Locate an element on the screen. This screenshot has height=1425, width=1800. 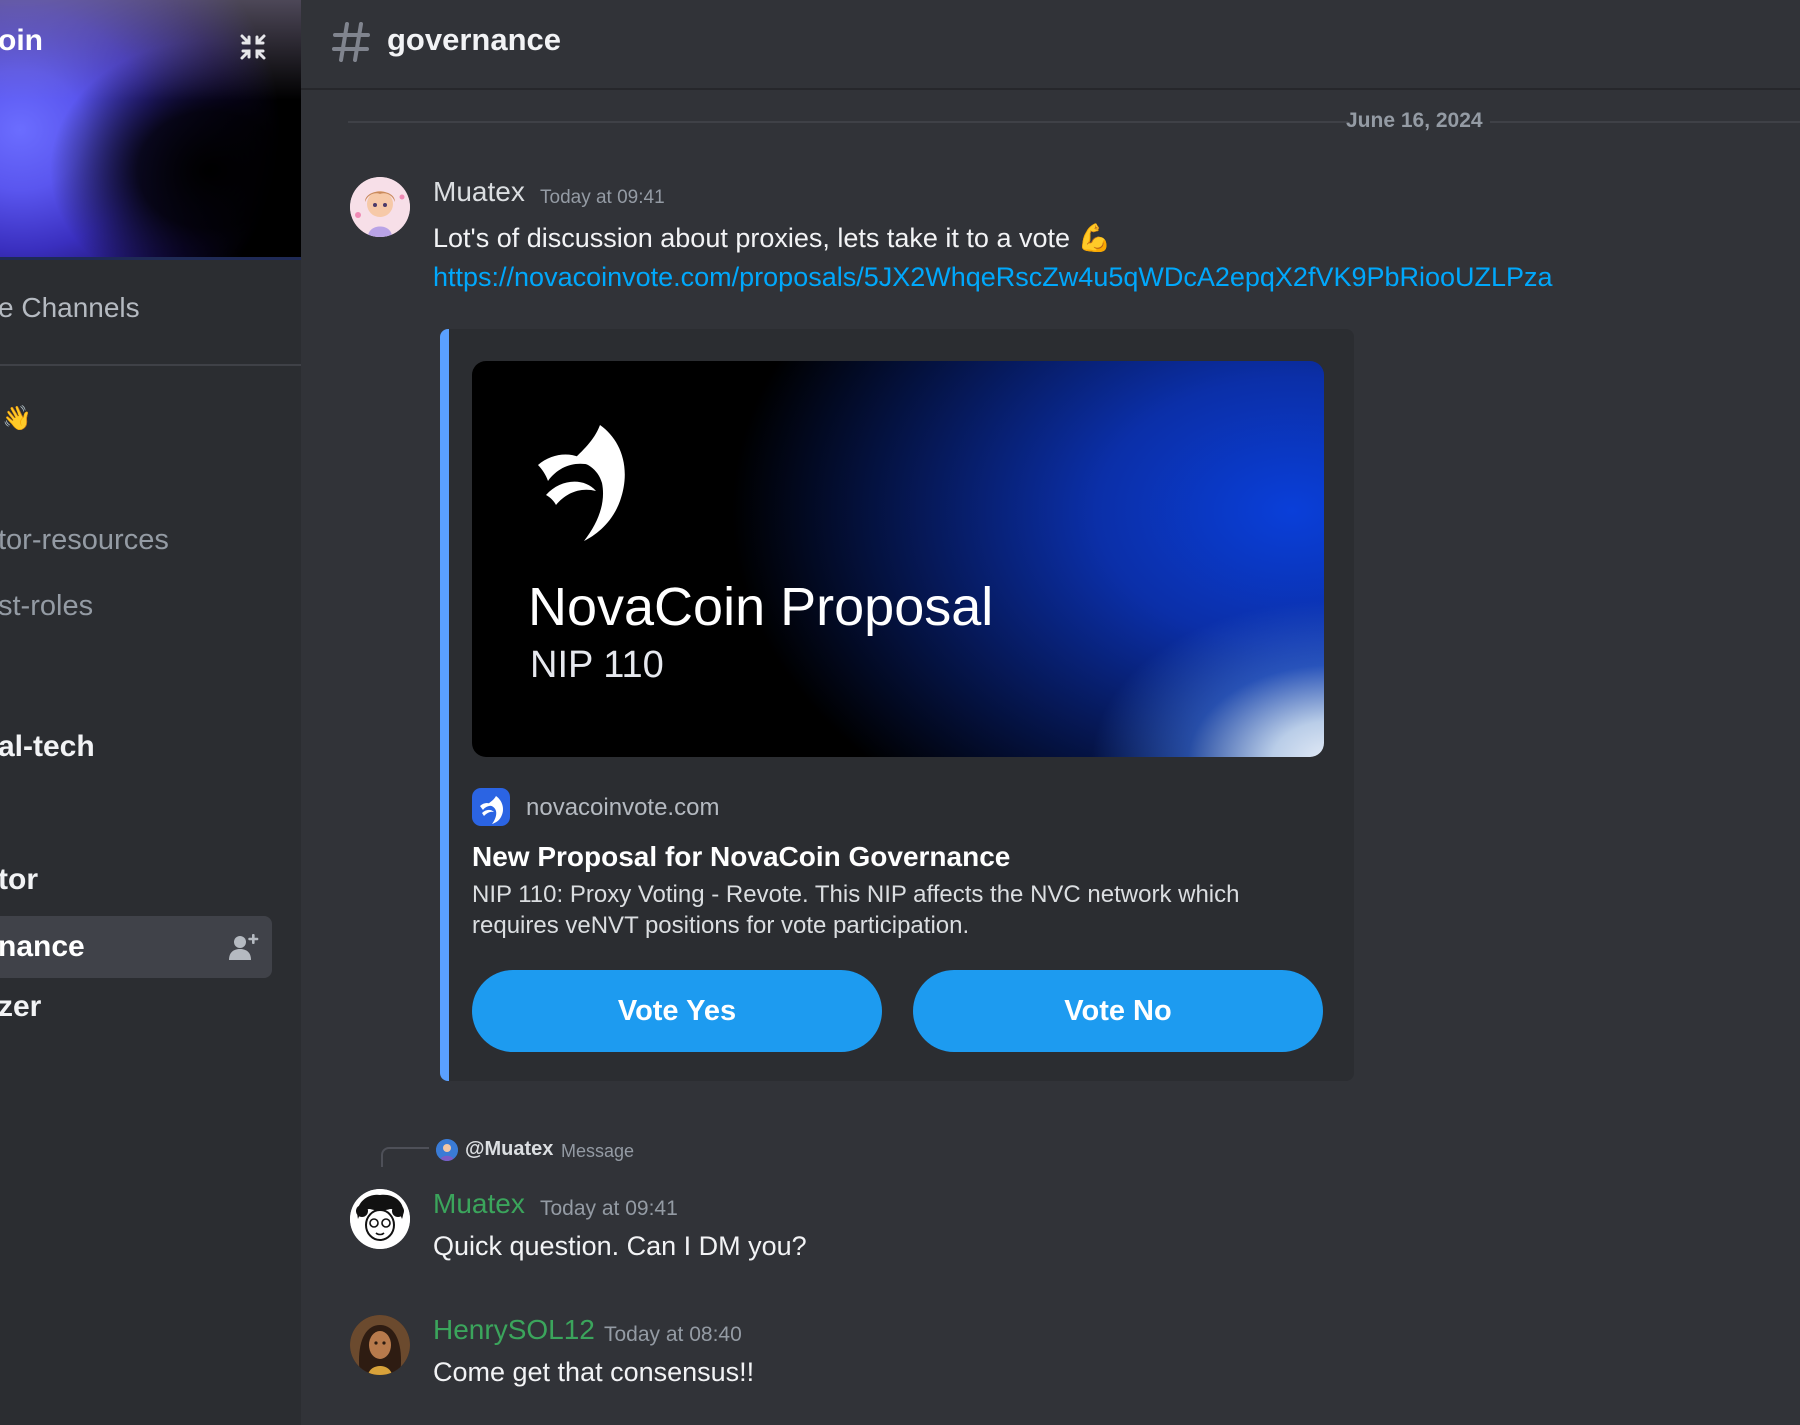
hashtag-icon is located at coordinates (351, 42).